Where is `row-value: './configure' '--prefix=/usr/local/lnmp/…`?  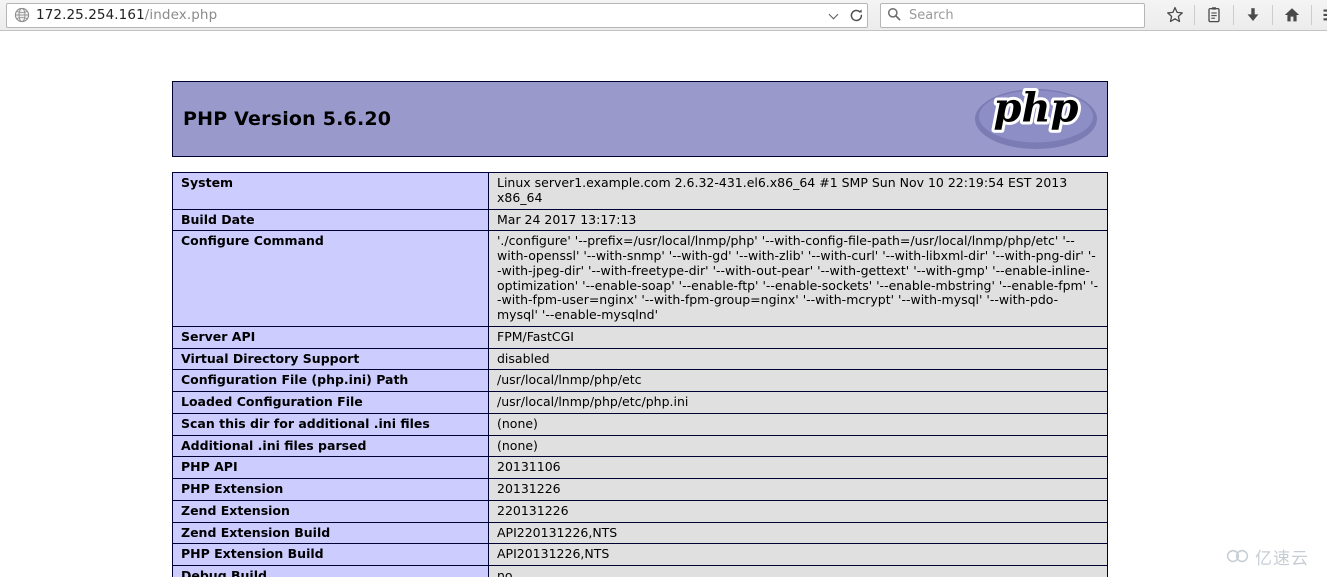
row-value: './configure' '--prefix=/usr/local/lnmp/… is located at coordinates (798, 278).